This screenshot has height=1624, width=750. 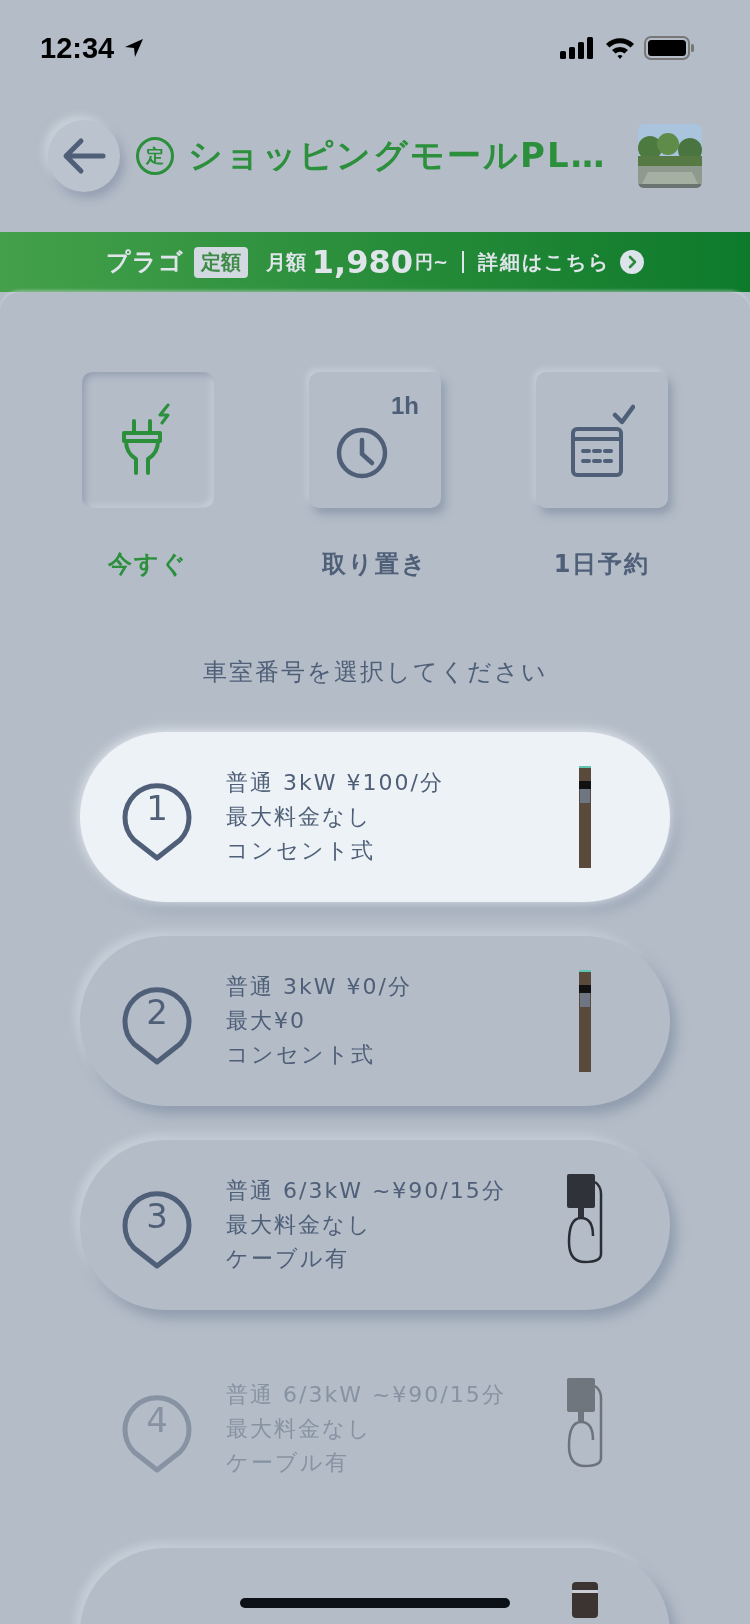 I want to click on hour-label: 1h, so click(x=405, y=406).